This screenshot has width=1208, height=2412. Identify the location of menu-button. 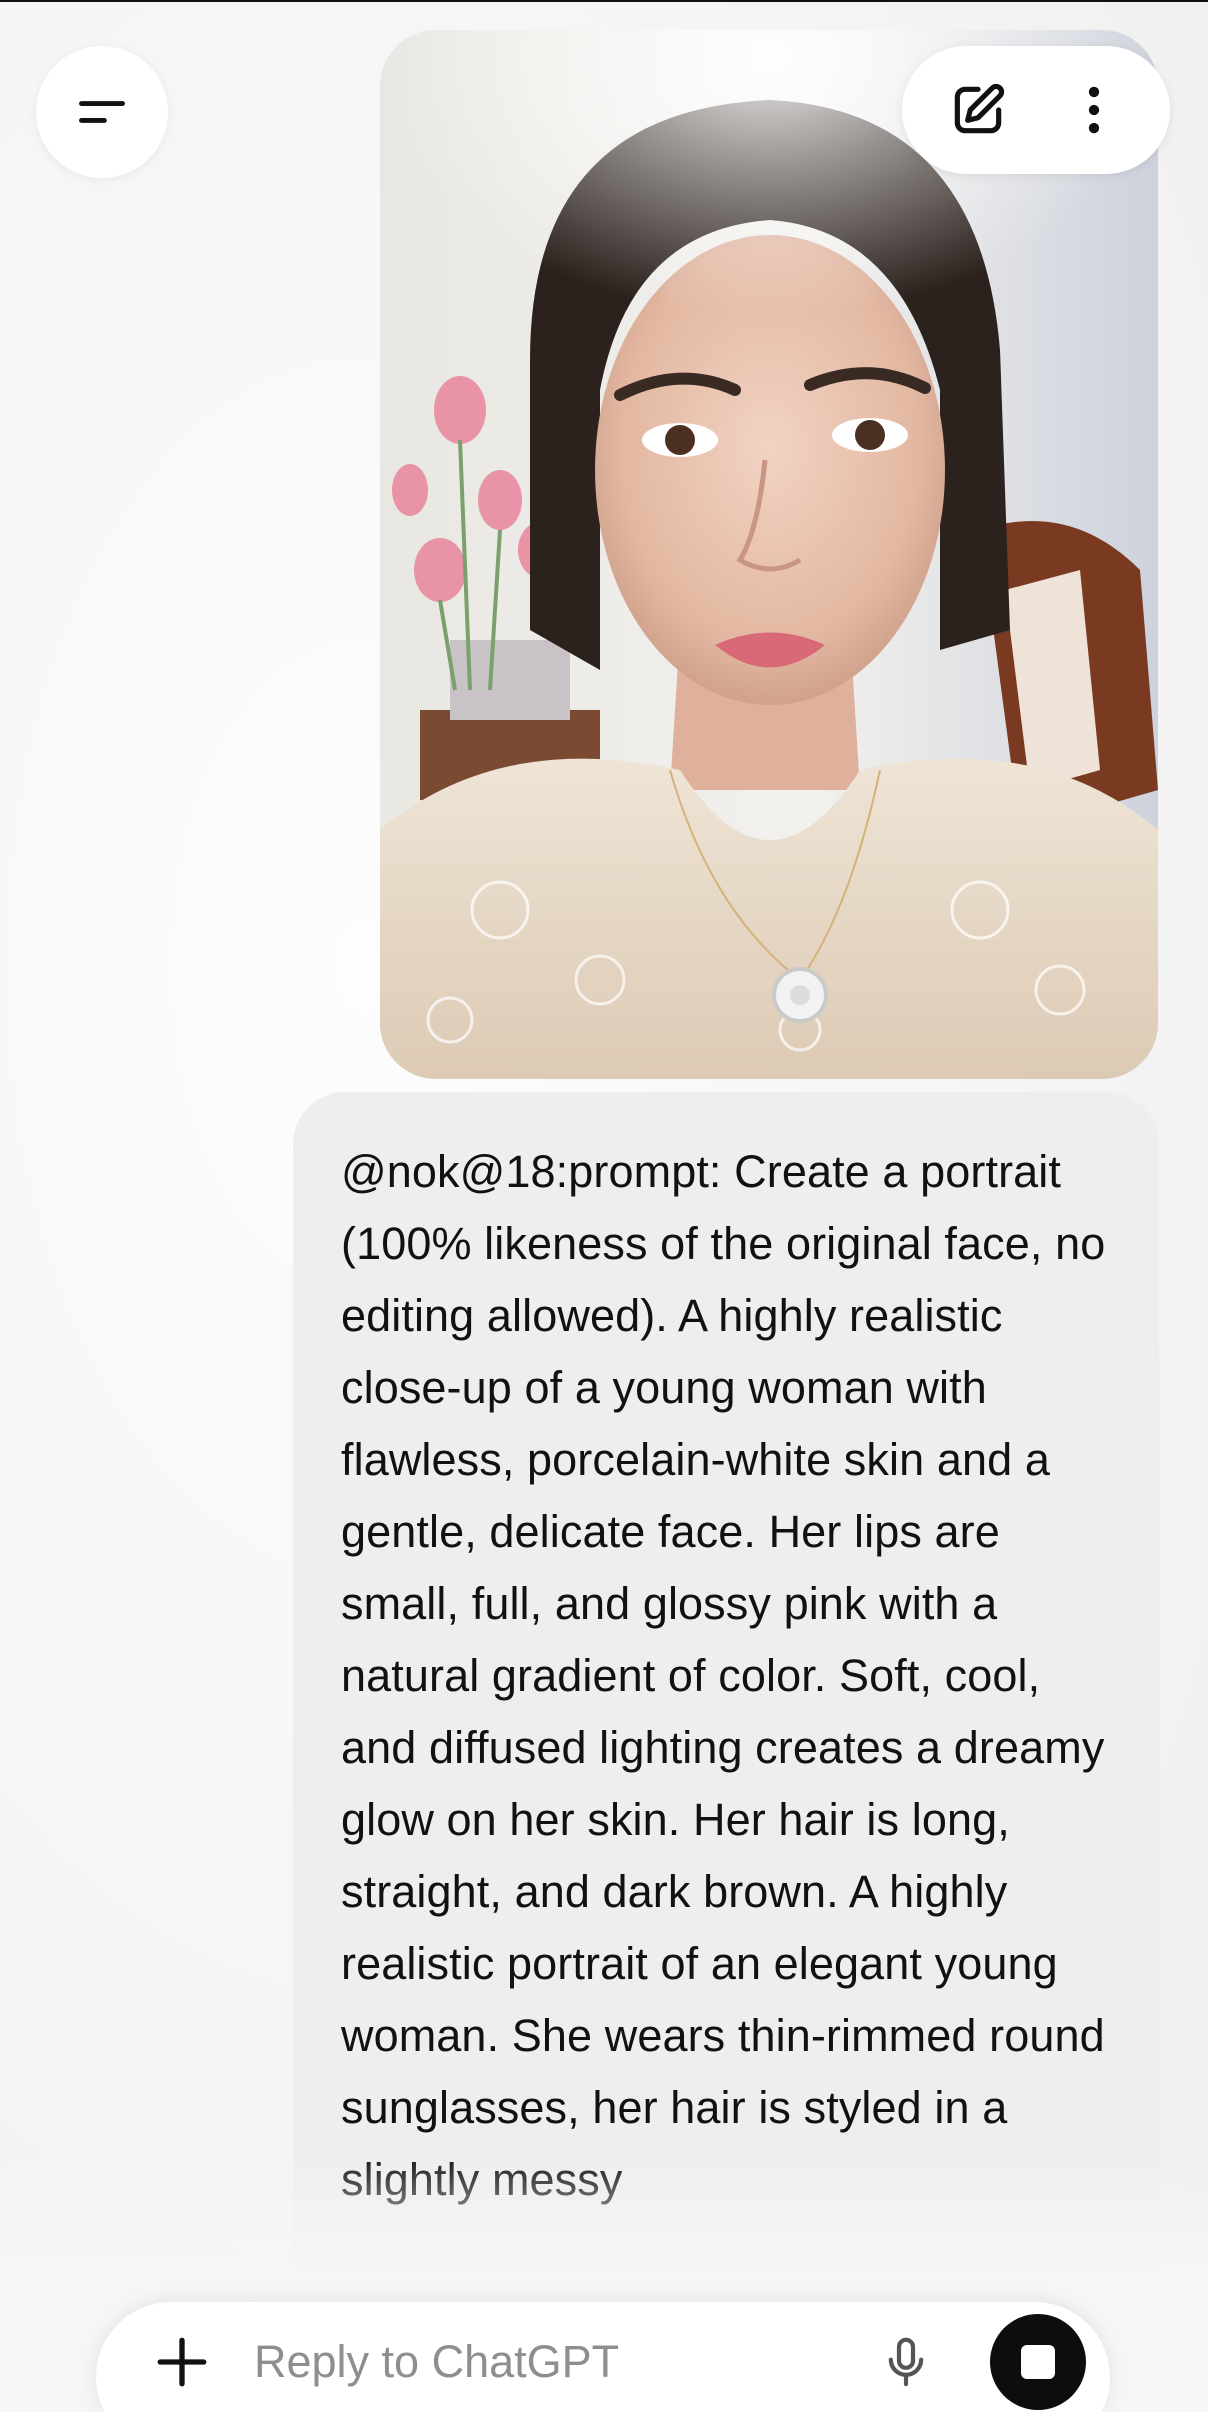
(102, 112).